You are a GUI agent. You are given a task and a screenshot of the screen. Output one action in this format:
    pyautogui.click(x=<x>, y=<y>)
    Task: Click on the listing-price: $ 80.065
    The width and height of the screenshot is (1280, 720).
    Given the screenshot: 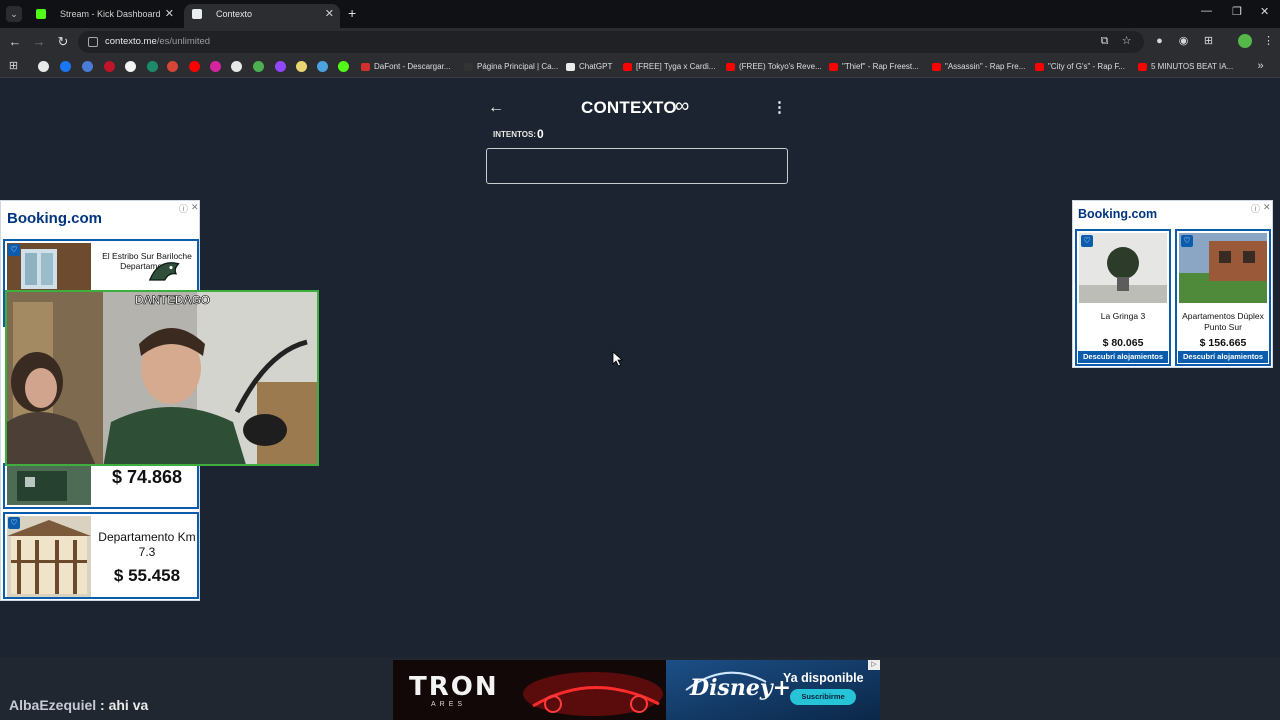 What is the action you would take?
    pyautogui.click(x=1123, y=343)
    